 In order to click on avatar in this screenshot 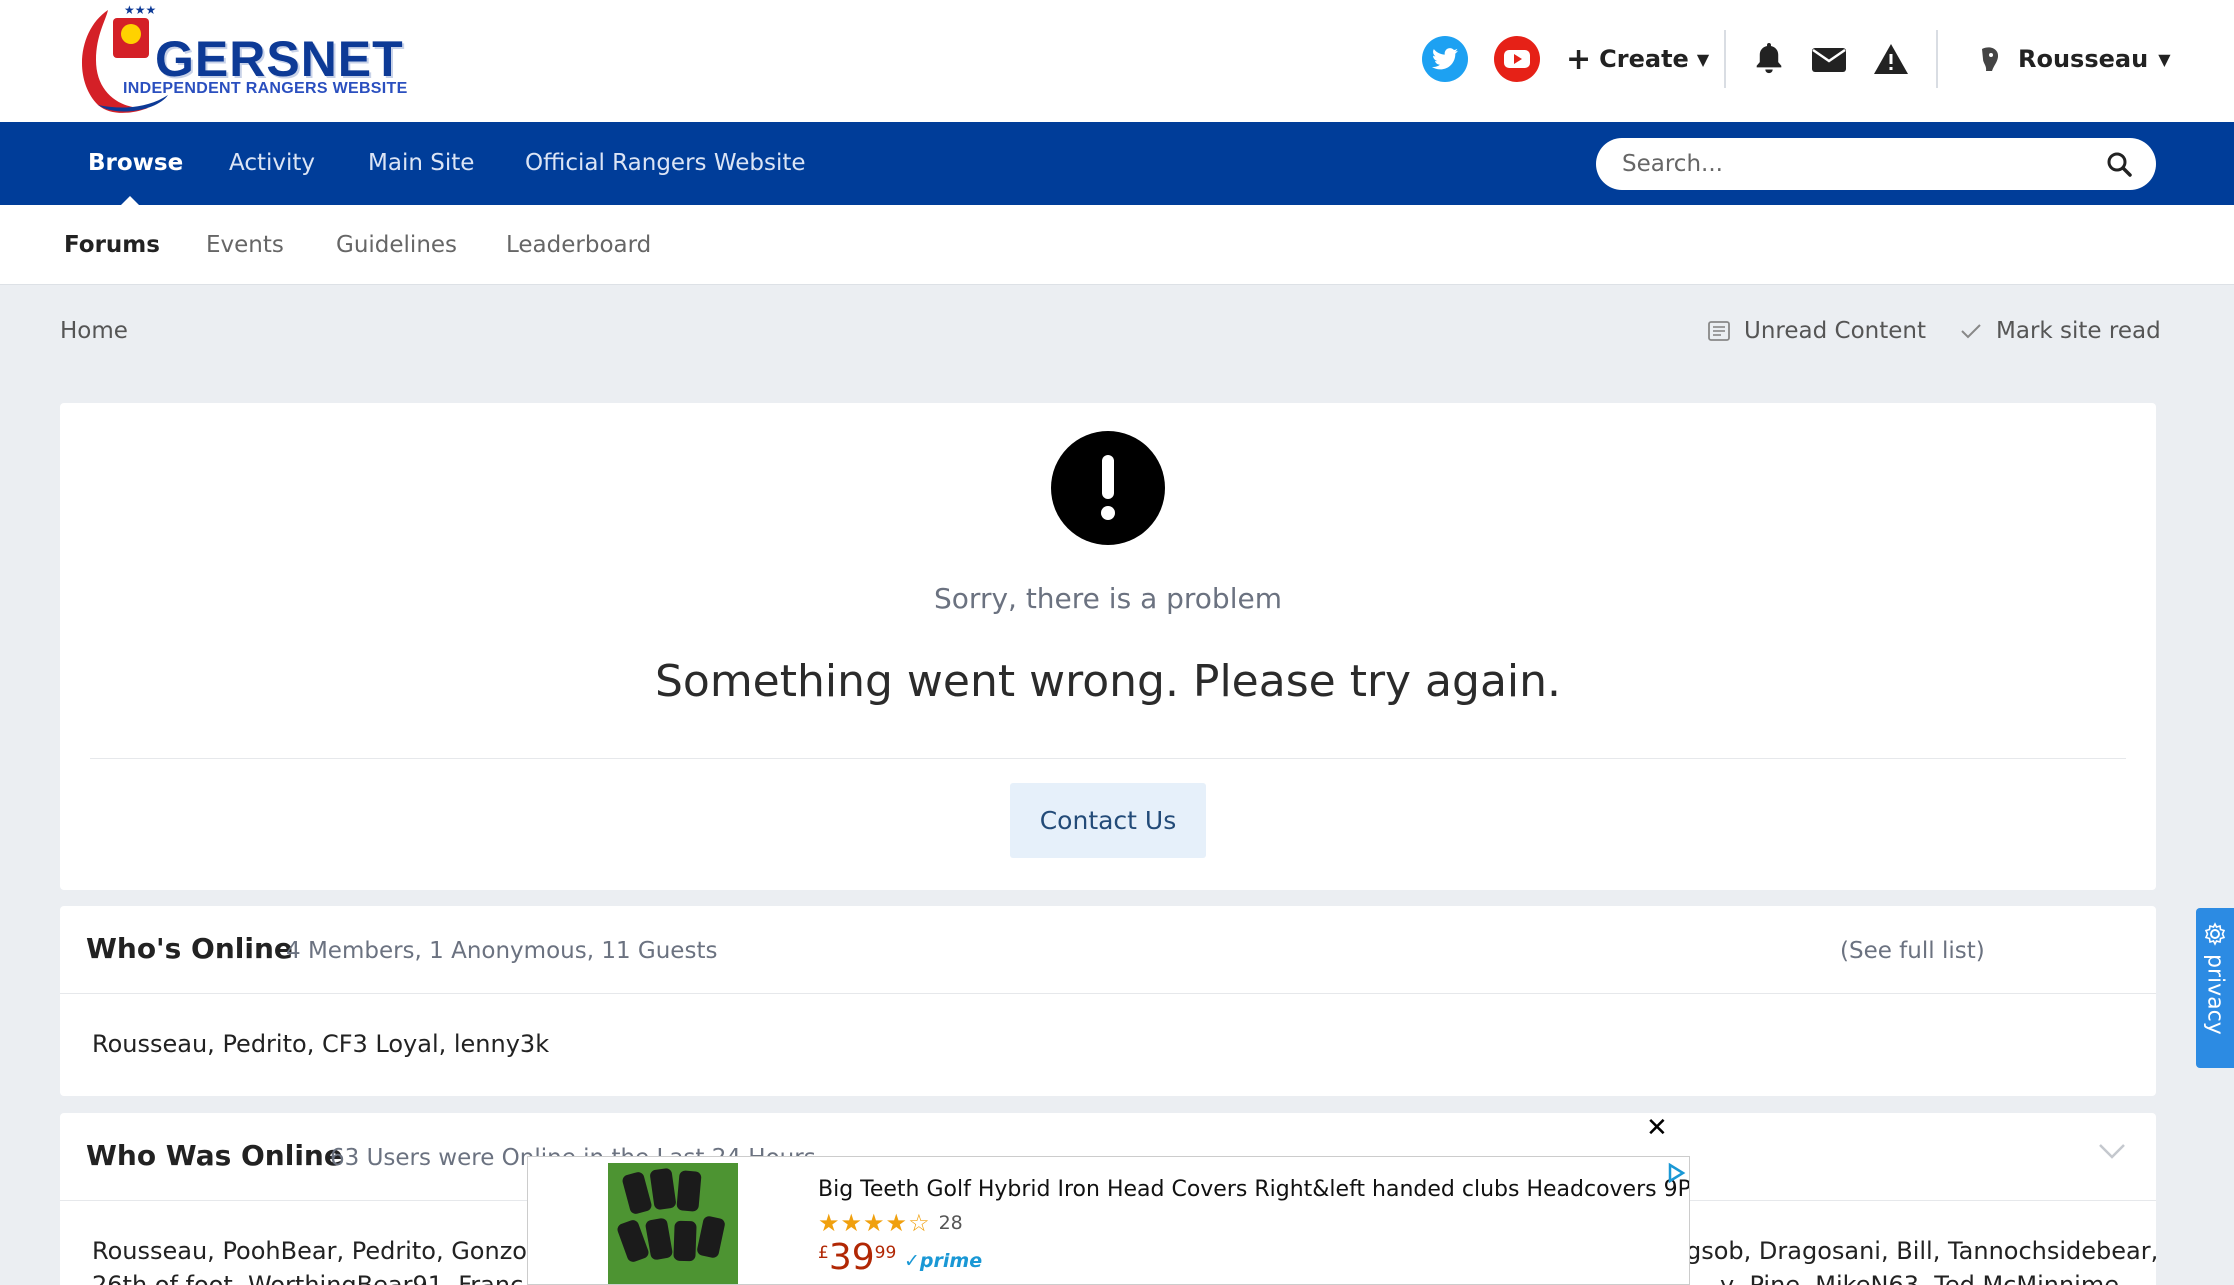, I will do `click(1990, 59)`.